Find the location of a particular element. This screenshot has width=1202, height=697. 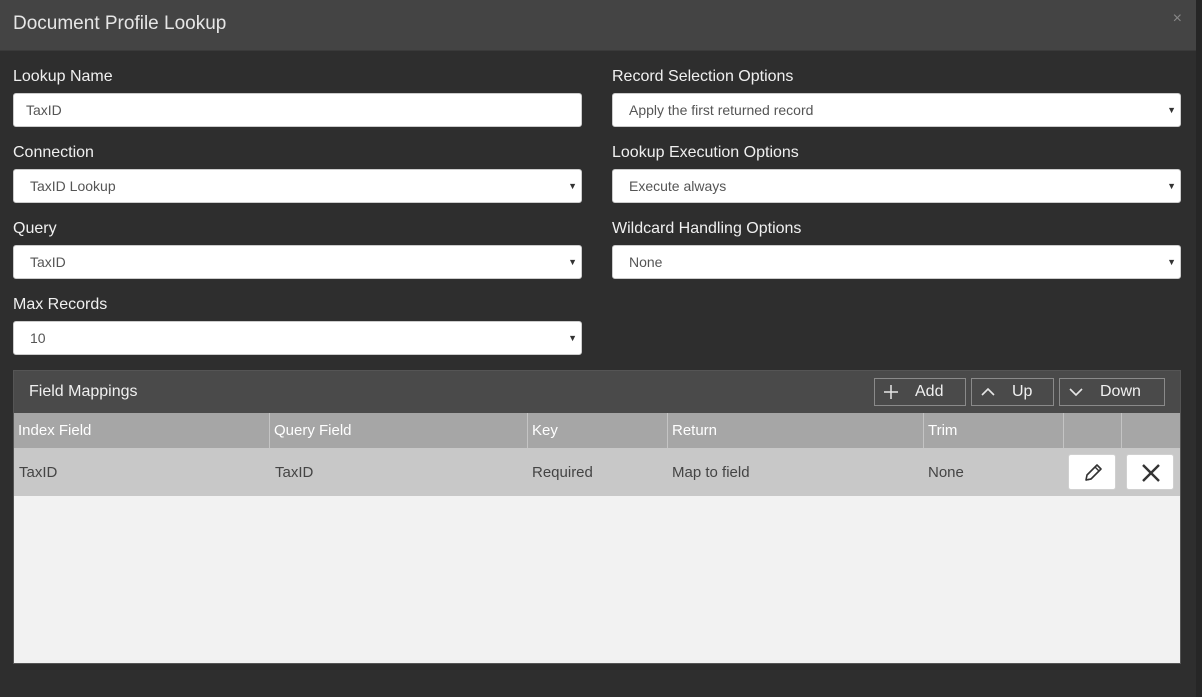

field-mappings-title: Field Mappings is located at coordinates (83, 391).